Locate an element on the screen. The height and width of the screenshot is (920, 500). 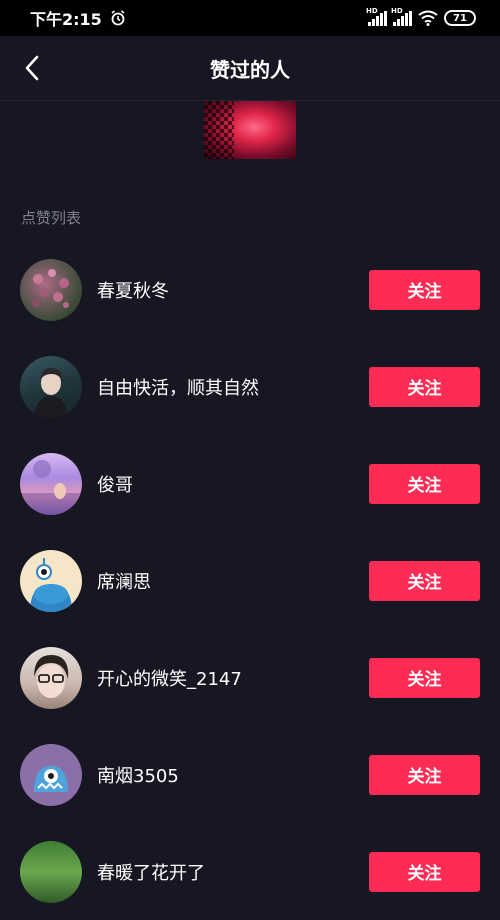
battery-level: 71 is located at coordinates (460, 18).